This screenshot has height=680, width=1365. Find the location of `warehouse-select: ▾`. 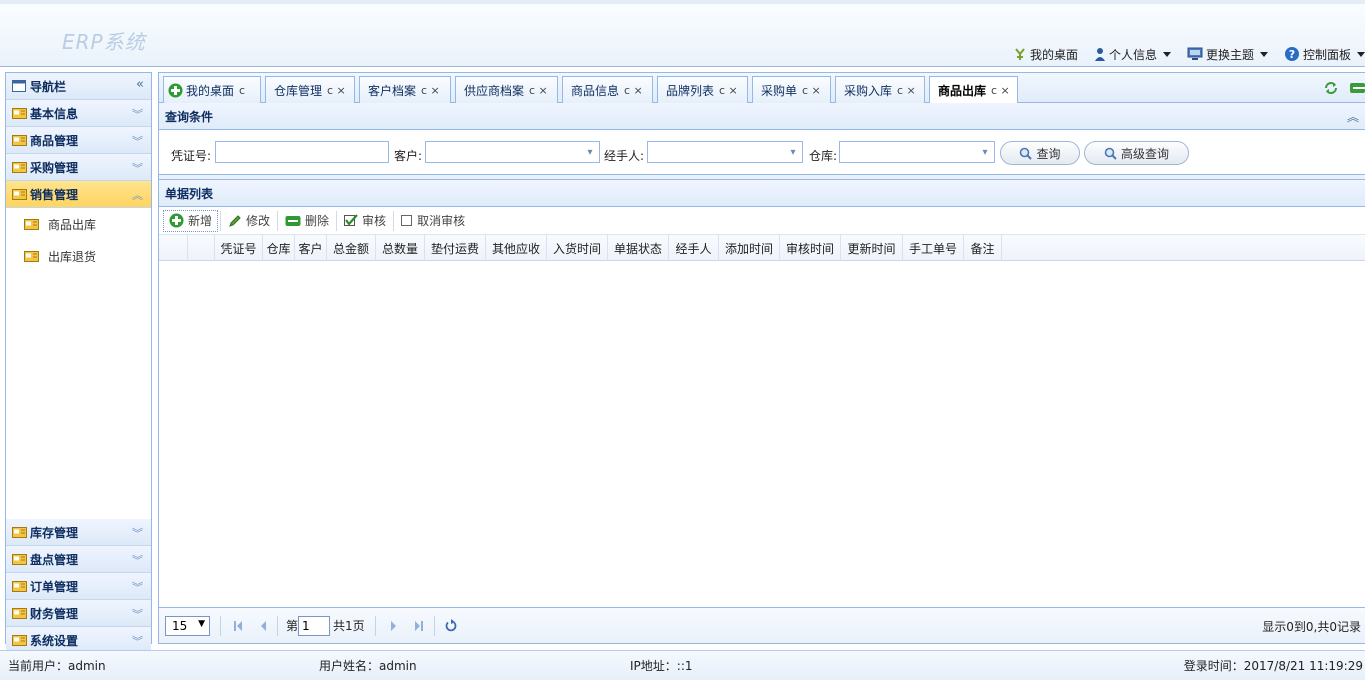

warehouse-select: ▾ is located at coordinates (917, 152).